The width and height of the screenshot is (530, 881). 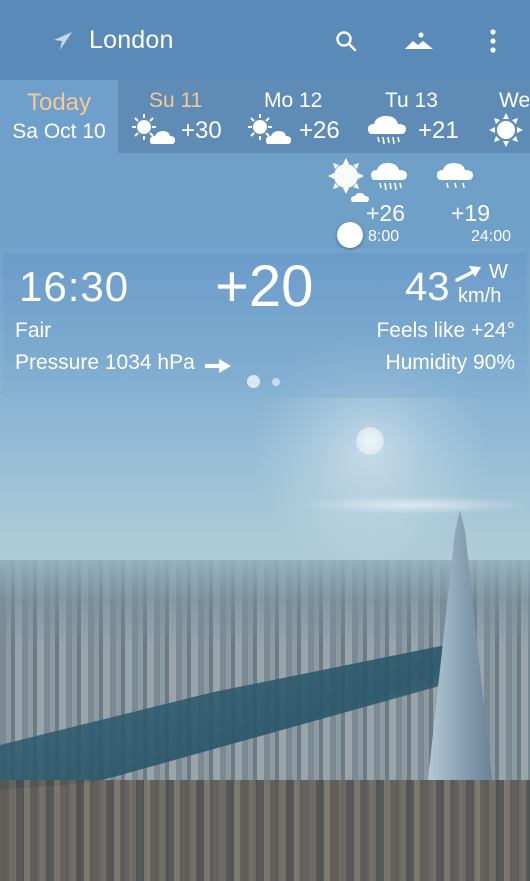 What do you see at coordinates (293, 100) in the screenshot?
I see `day-label: Mo 12` at bounding box center [293, 100].